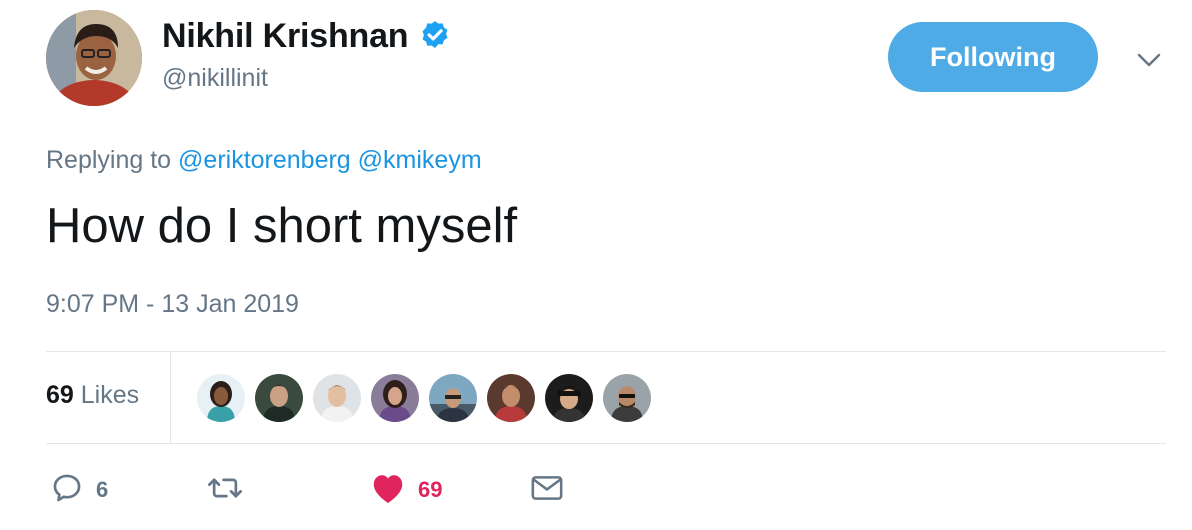  Describe the element at coordinates (172, 304) in the screenshot. I see `tweet-timestamp: 9:07 PM - 13 Jan 2019` at that location.